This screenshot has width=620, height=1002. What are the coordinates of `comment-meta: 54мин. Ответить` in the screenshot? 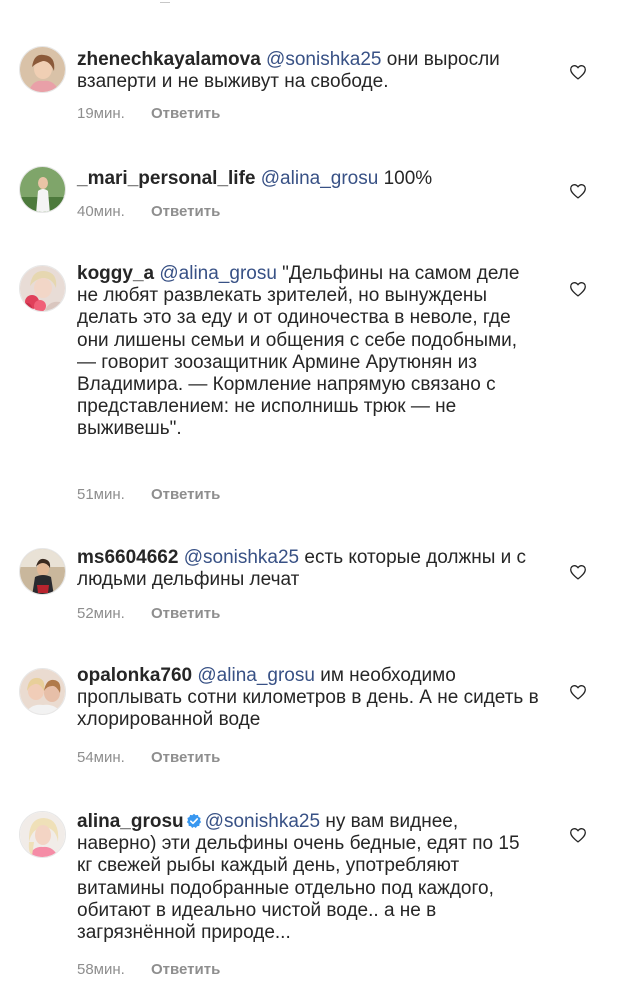 It's located at (148, 757).